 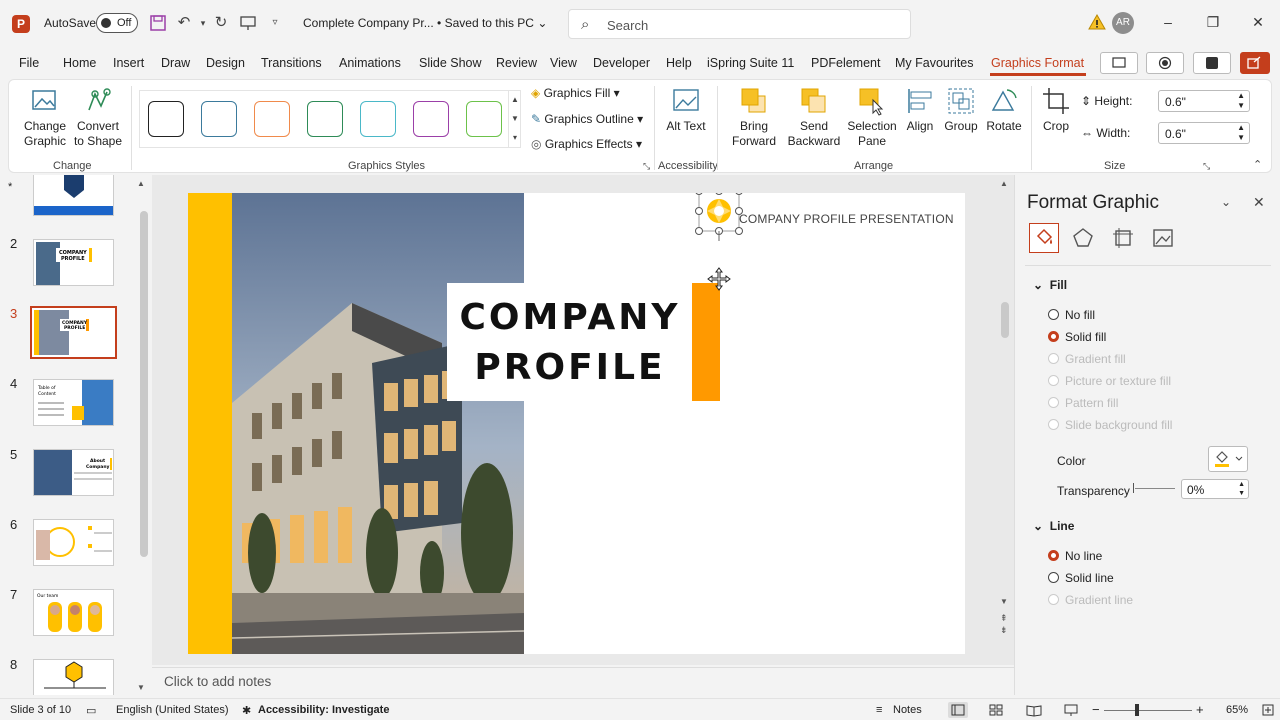 I want to click on width-input: 0.6" ▲ ▼, so click(x=1204, y=133).